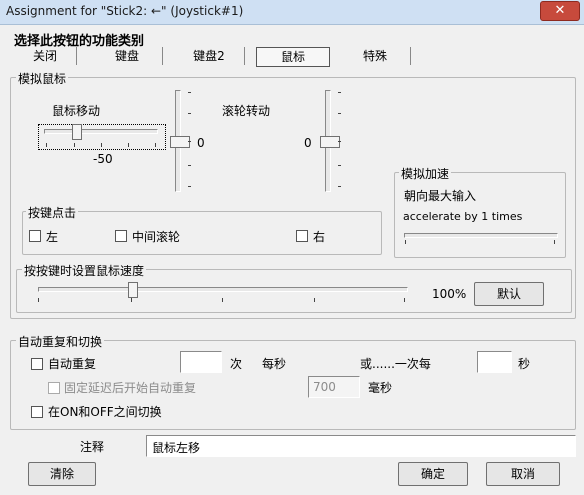 The height and width of the screenshot is (495, 584). Describe the element at coordinates (293, 57) in the screenshot. I see `tab-mouse: 鼠标` at that location.